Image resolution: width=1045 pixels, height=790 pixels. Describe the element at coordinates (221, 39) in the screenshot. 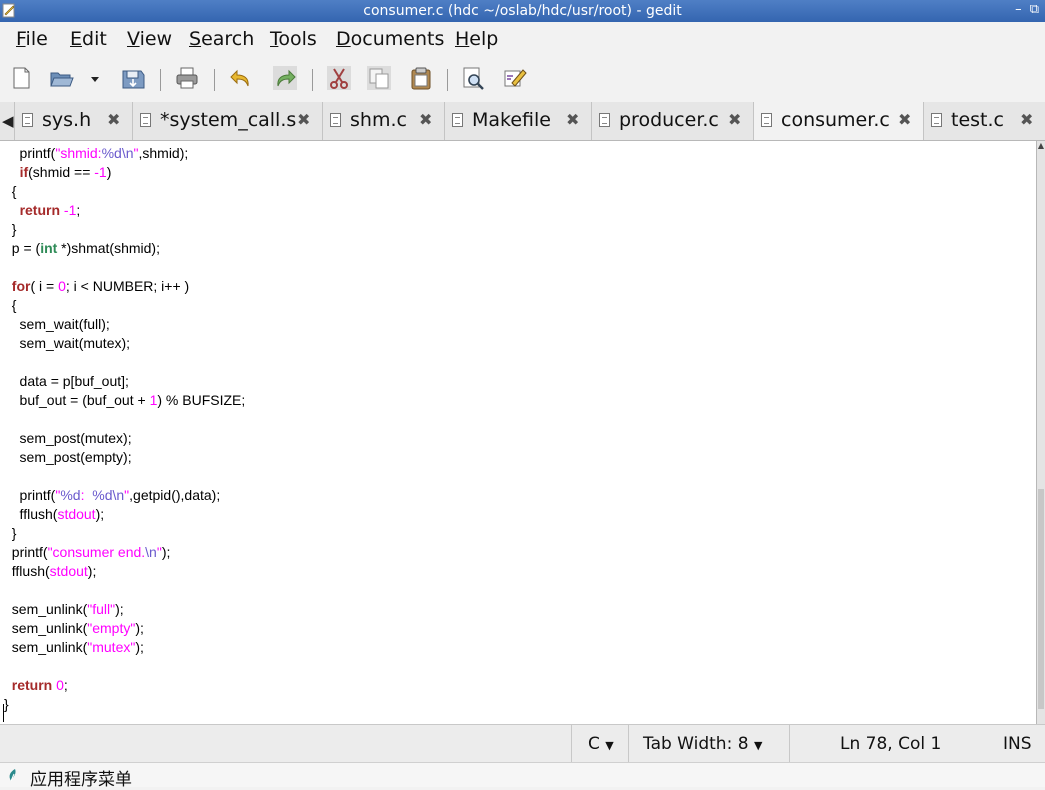

I see `menu-search: Search` at that location.